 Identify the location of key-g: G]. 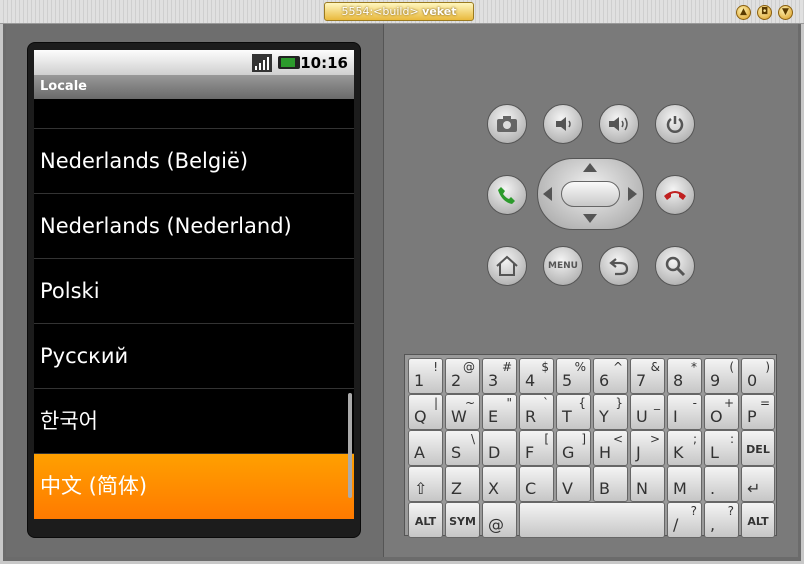
(573, 448).